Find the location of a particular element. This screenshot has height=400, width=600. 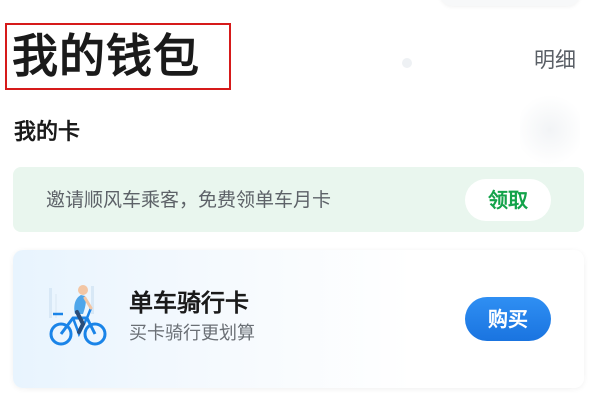

top-pill is located at coordinates (510, 3).